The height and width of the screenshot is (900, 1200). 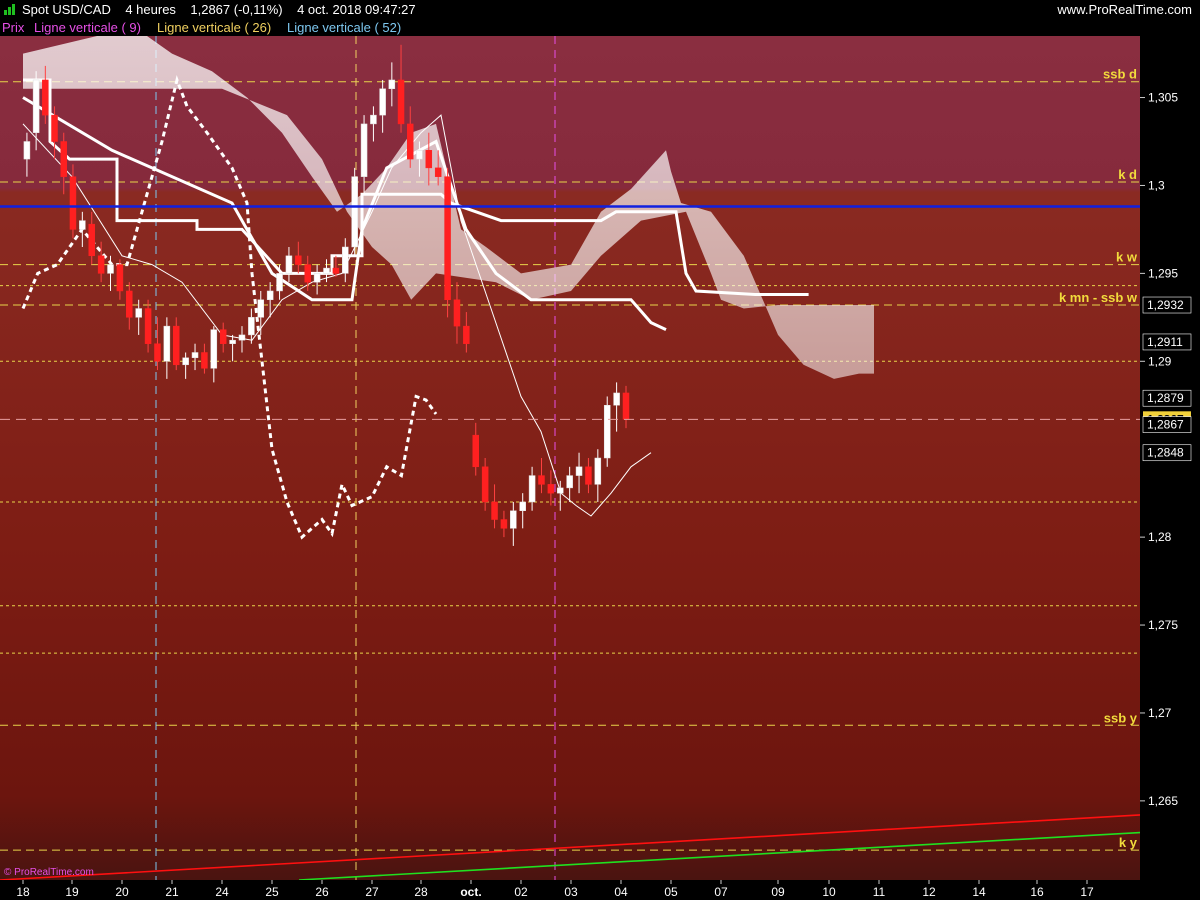 I want to click on x-tick-label: 24, so click(x=222, y=892).